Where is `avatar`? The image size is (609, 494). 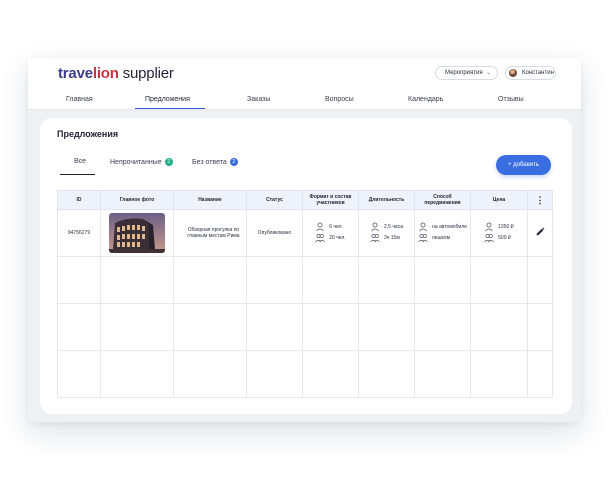
avatar is located at coordinates (513, 73).